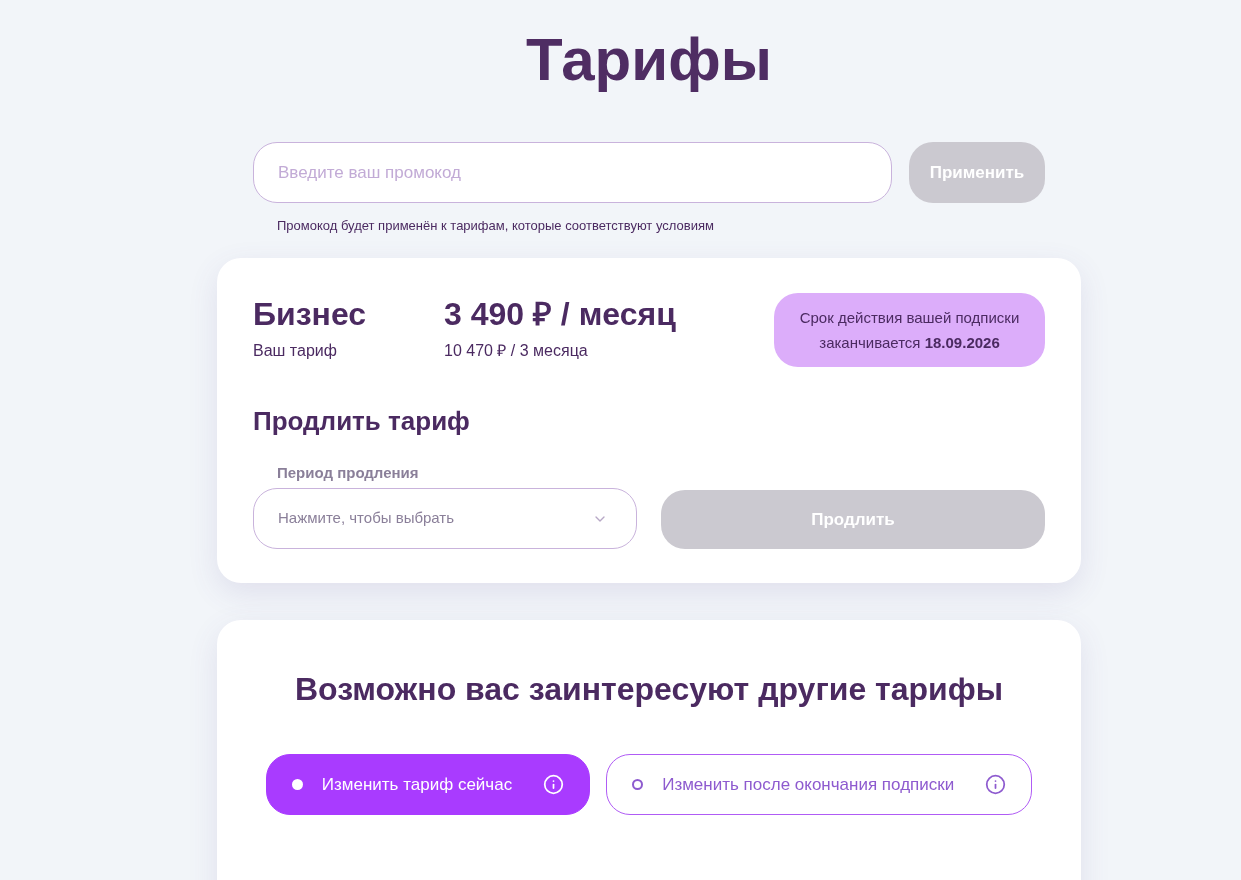 The height and width of the screenshot is (880, 1241). Describe the element at coordinates (516, 351) in the screenshot. I see `plan-price-note: 10 470 ₽ / 3 месяца` at that location.